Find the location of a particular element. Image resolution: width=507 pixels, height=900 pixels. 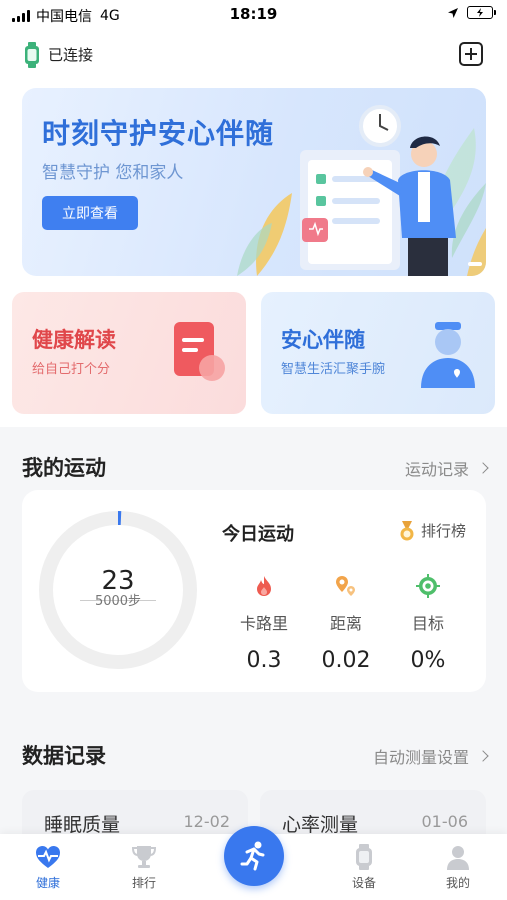

status-bar: 中国电信 4G 18:19 is located at coordinates (253, 15).